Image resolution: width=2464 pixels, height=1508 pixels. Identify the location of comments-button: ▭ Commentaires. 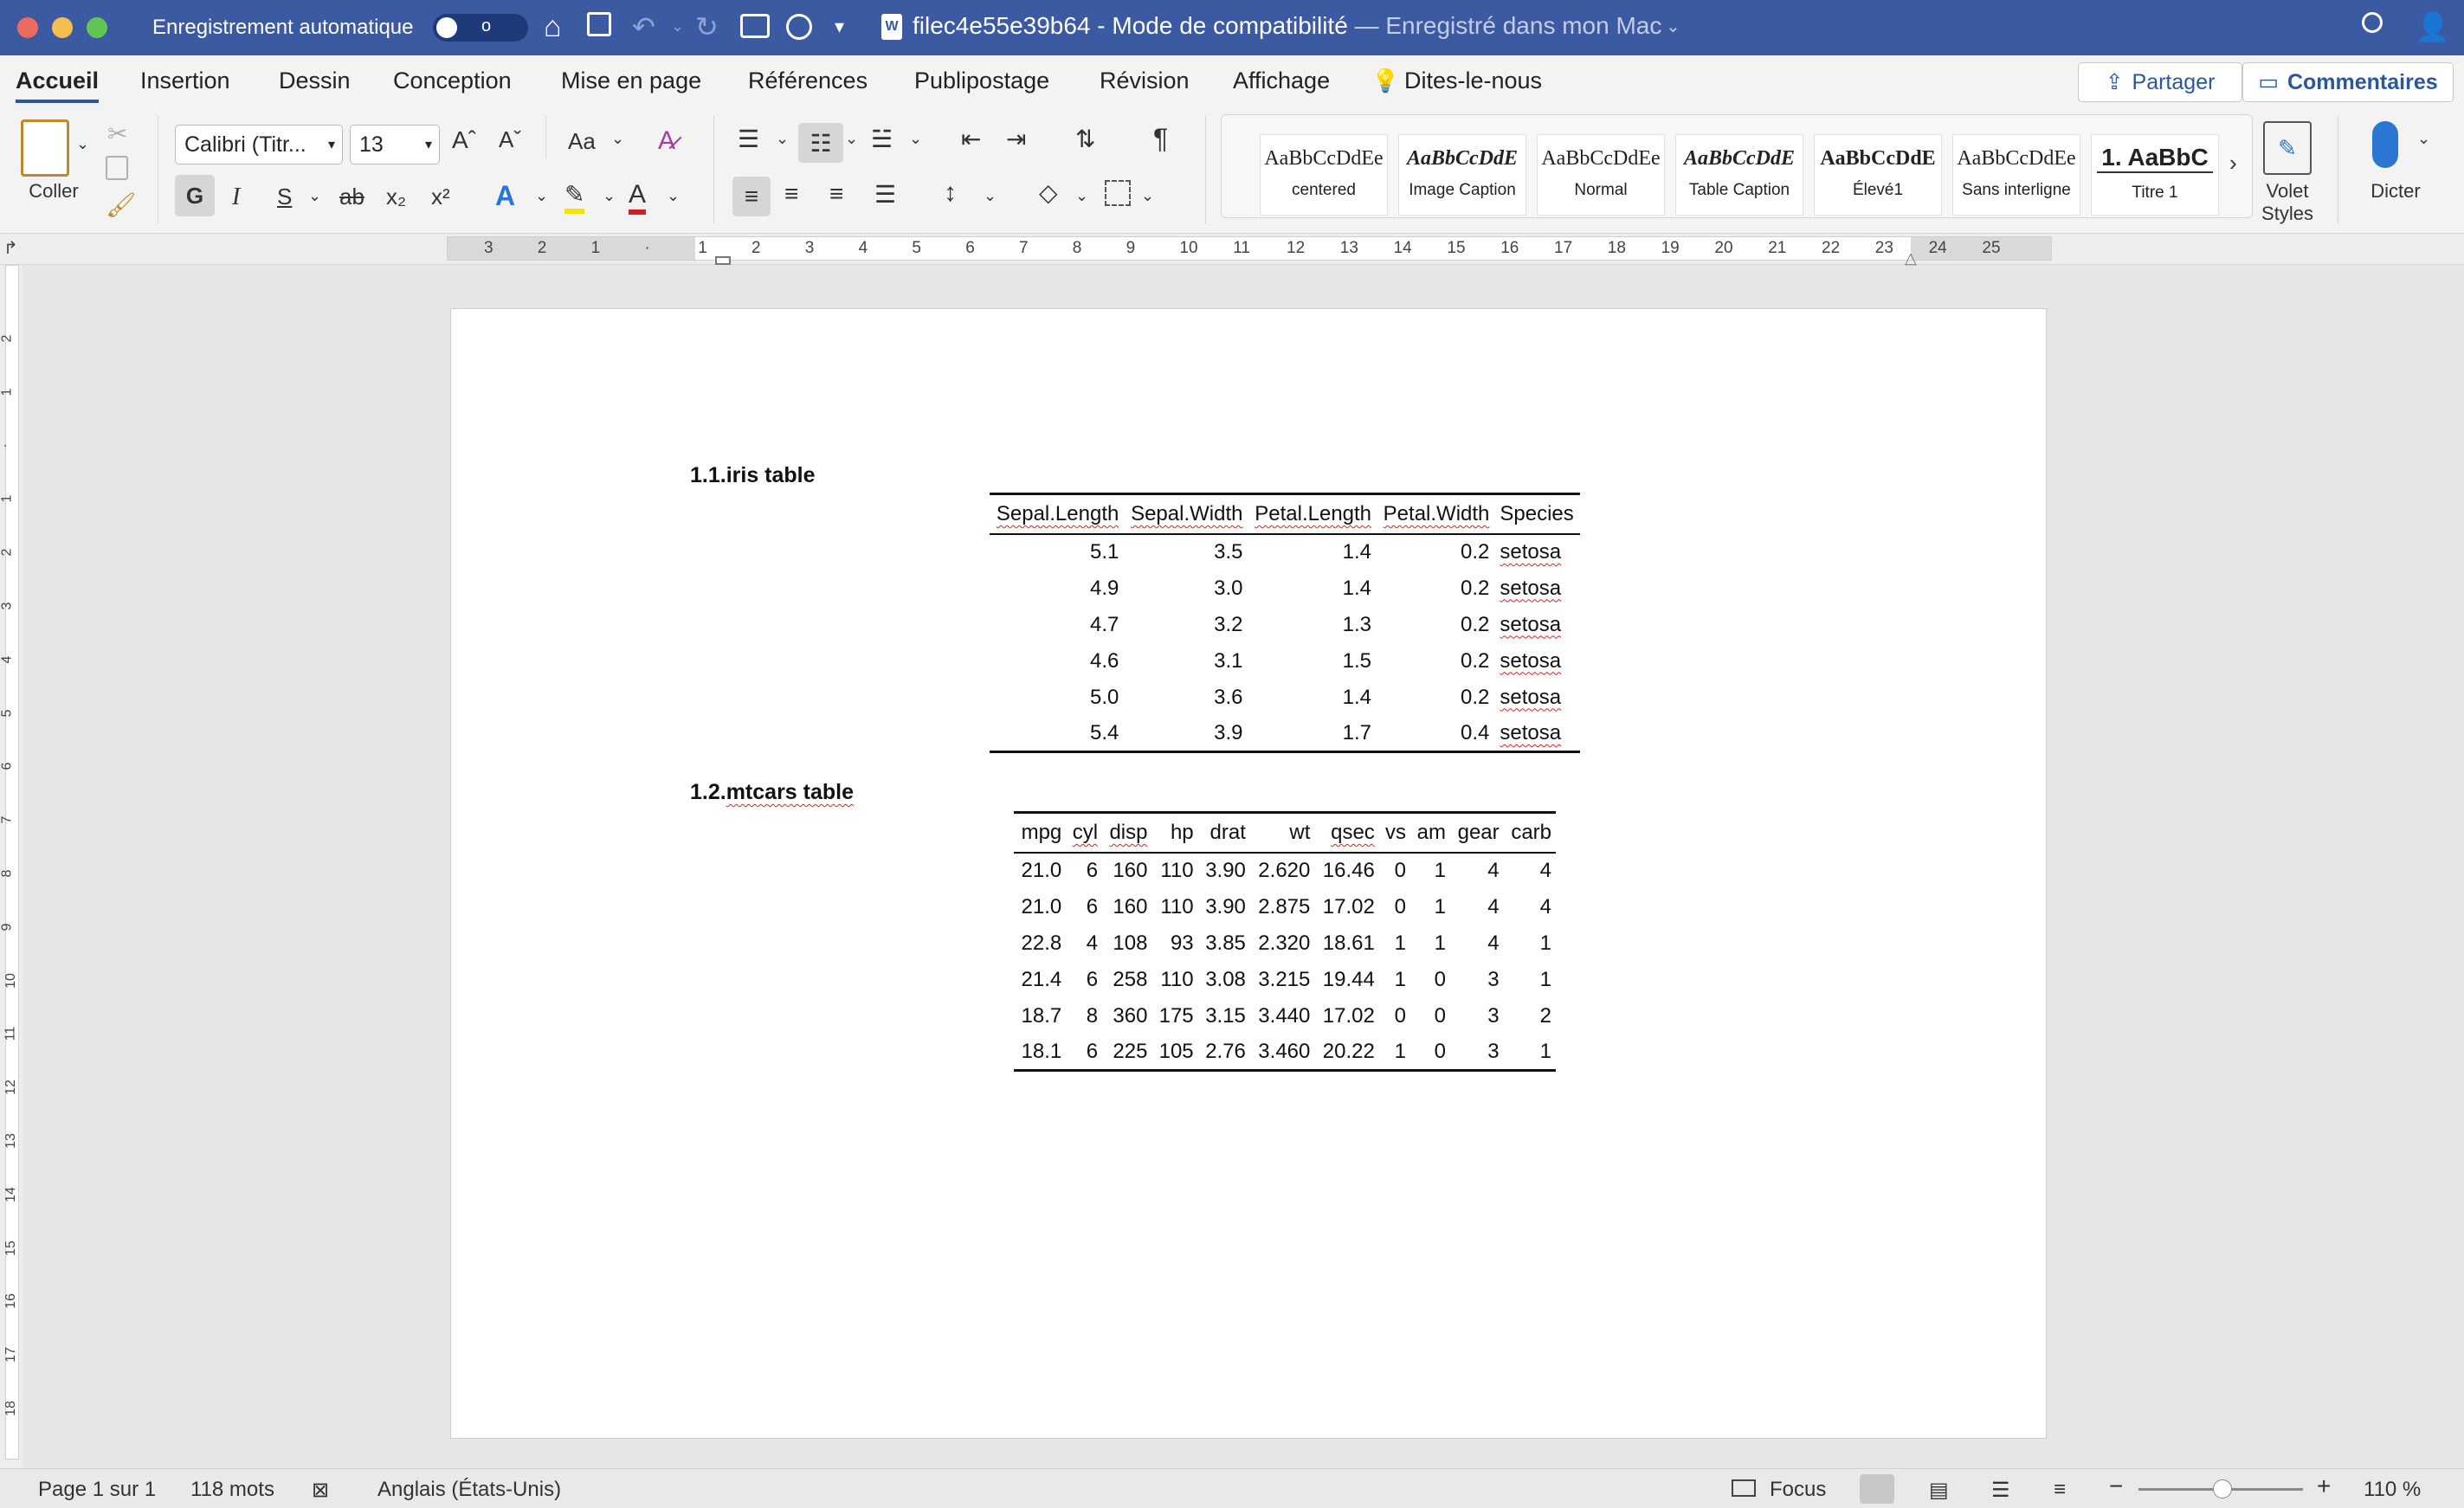
(2348, 82).